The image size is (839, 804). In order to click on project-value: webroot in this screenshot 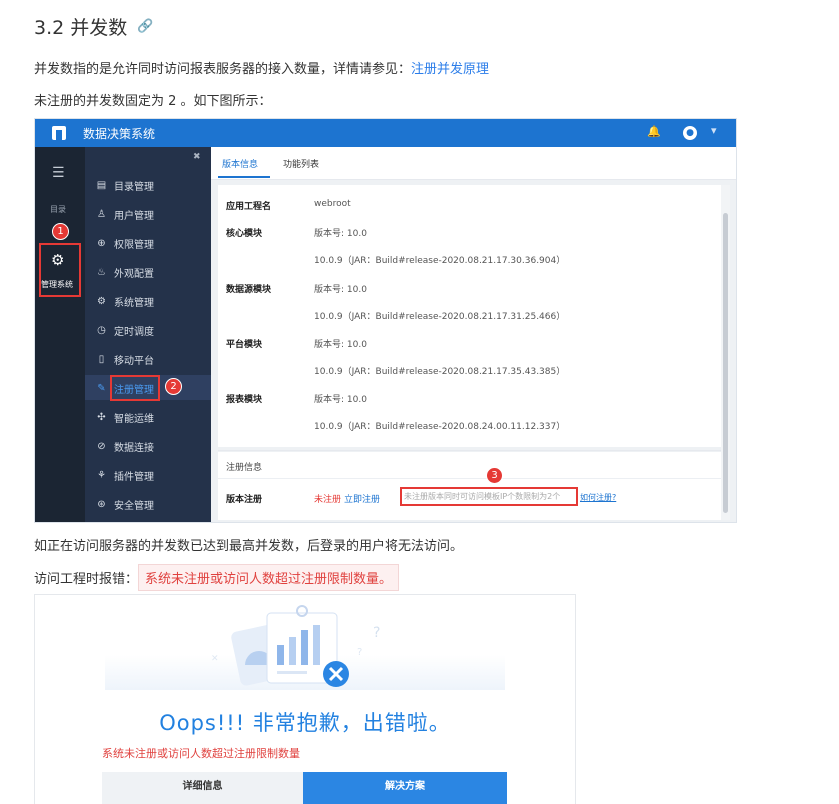, I will do `click(332, 204)`.